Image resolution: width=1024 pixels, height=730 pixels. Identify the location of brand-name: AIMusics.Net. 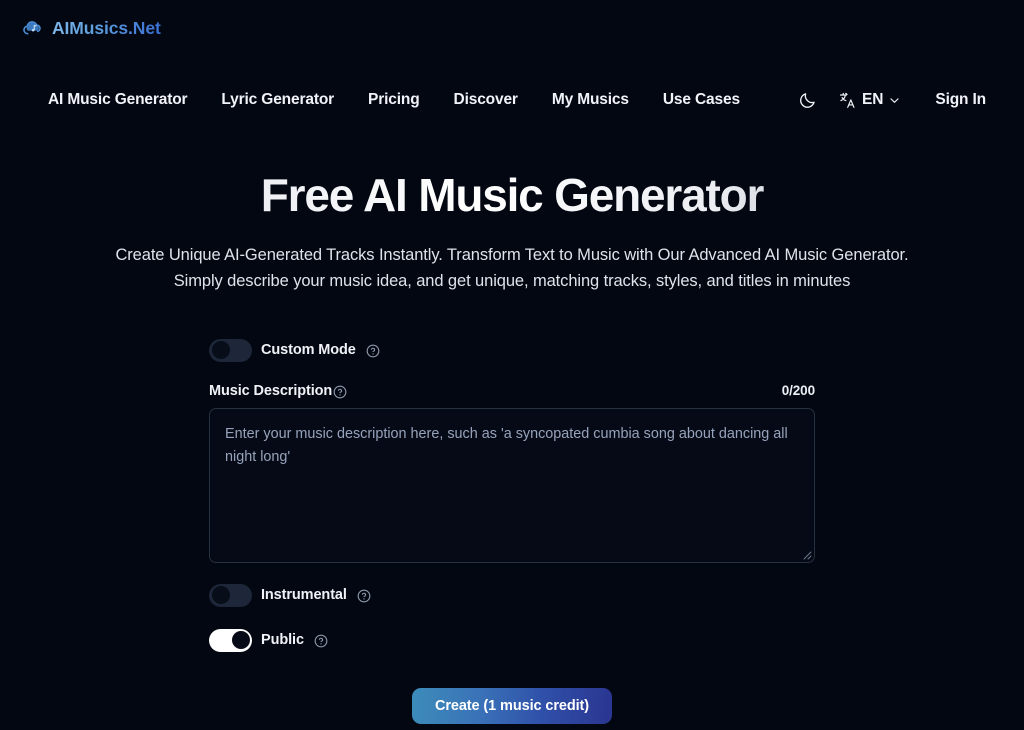
(106, 27).